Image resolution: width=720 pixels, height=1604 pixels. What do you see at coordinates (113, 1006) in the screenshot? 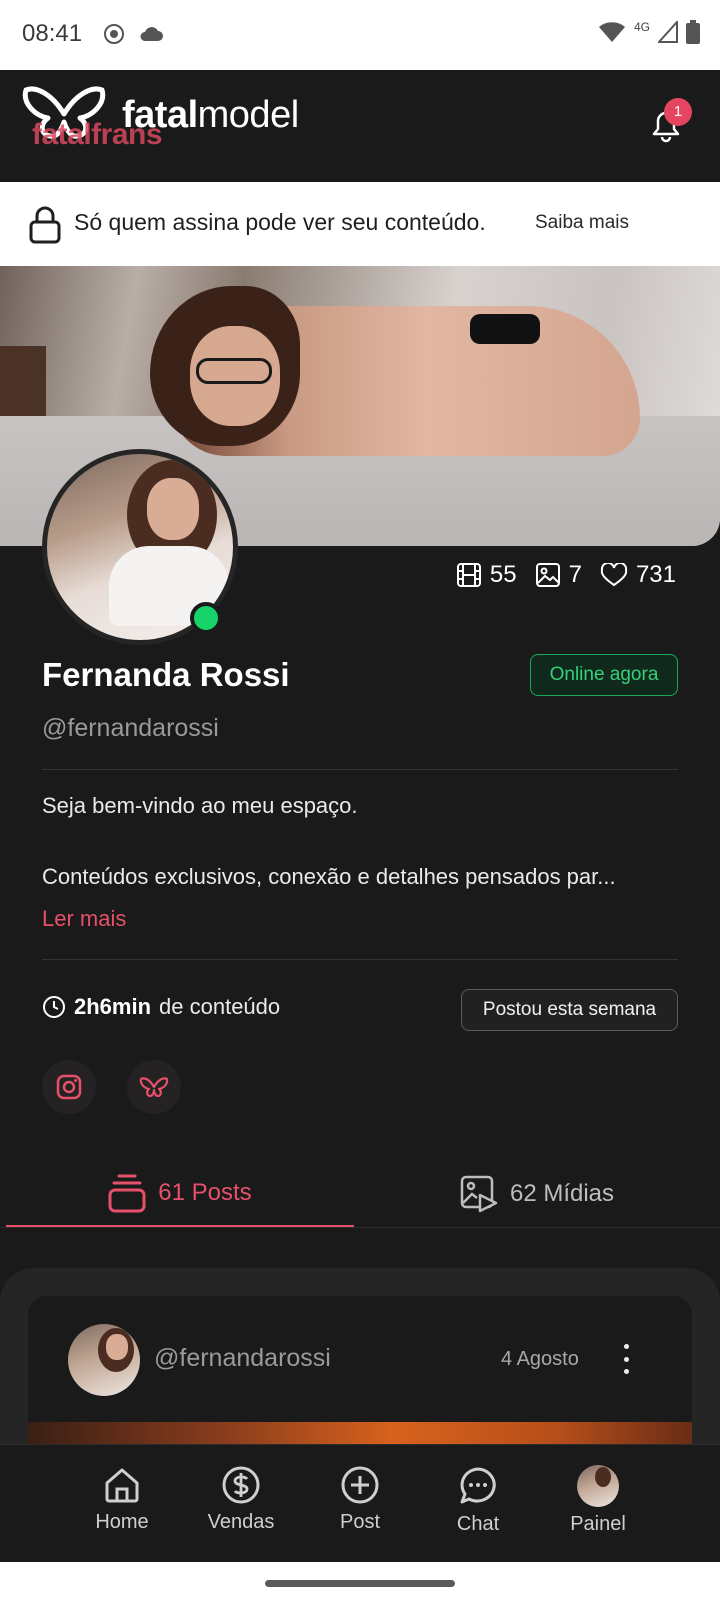
I see `duration-value: 2h6min` at bounding box center [113, 1006].